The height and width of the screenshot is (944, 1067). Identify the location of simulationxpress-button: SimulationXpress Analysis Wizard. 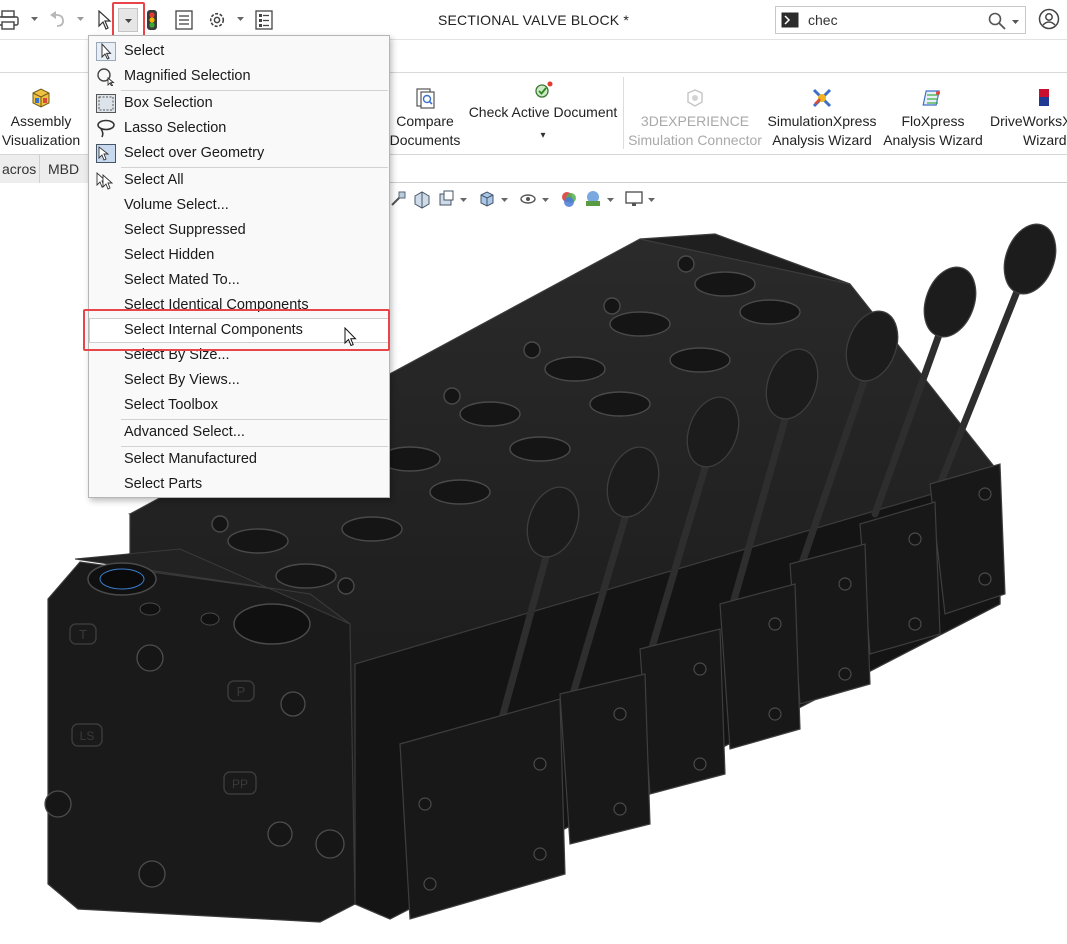
(822, 114).